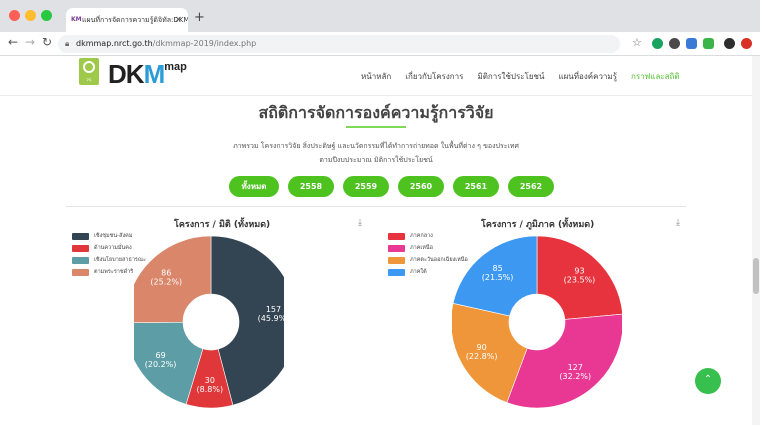 The width and height of the screenshot is (760, 425). Describe the element at coordinates (476, 186) in the screenshot. I see `filter-2561-button: 2561` at that location.